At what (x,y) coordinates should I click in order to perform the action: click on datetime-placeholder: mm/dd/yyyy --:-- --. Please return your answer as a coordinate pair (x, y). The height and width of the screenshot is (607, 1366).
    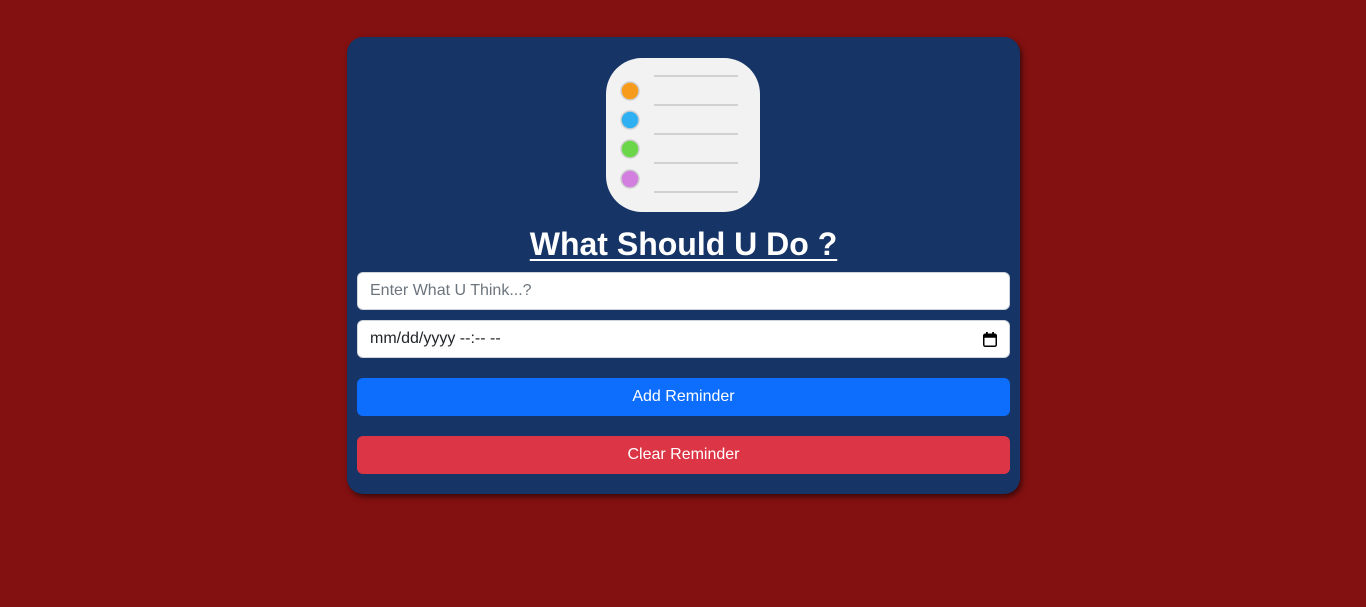
    Looking at the image, I should click on (435, 338).